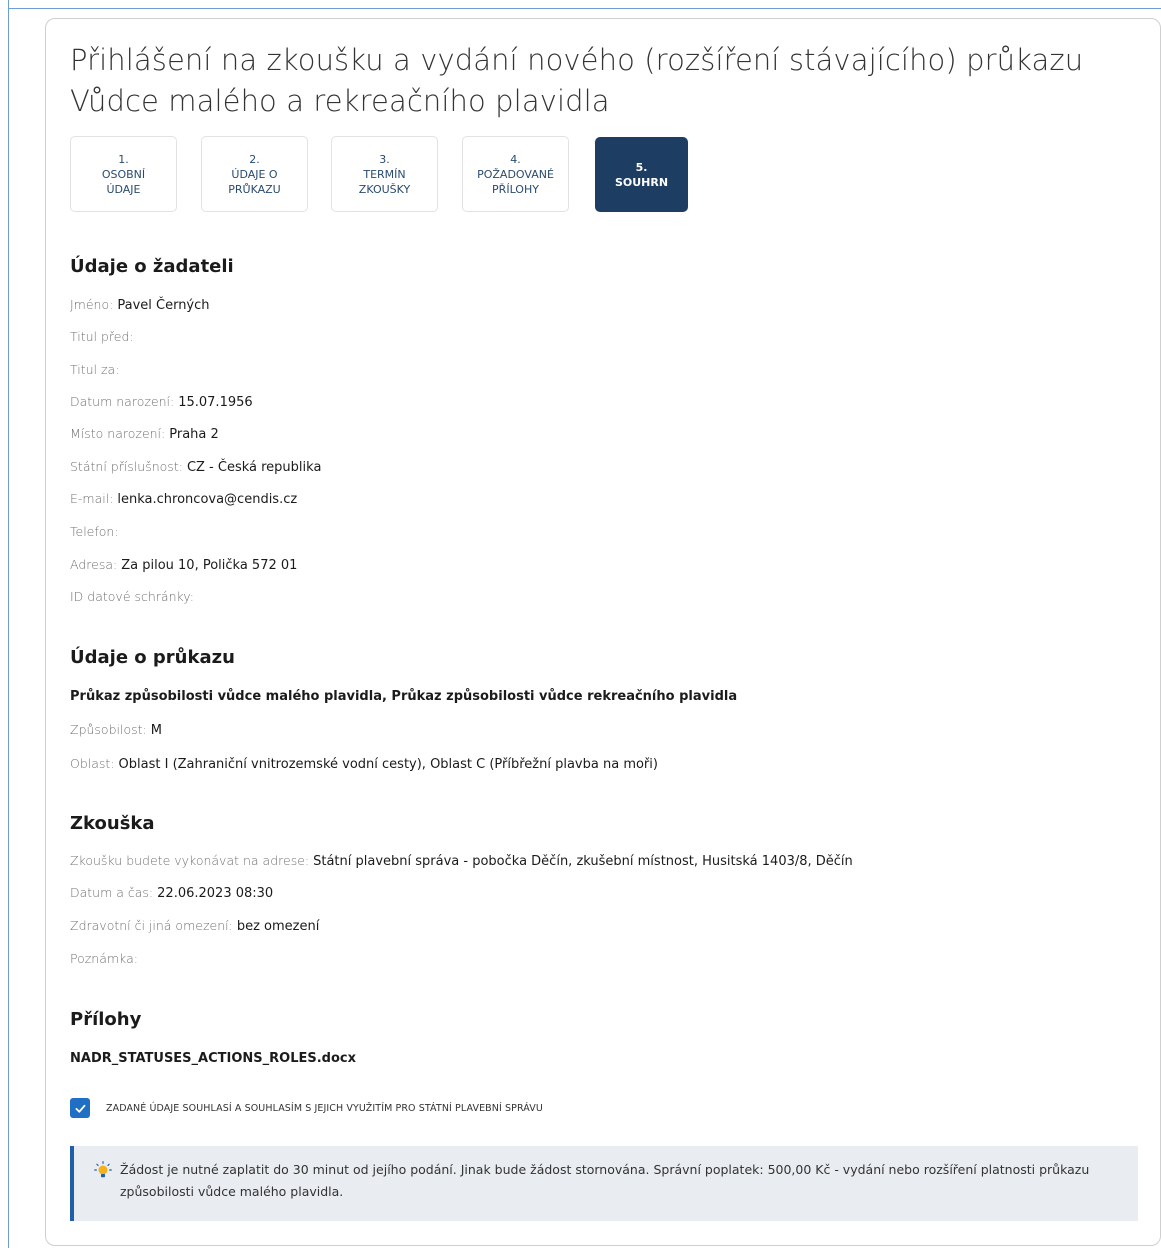 This screenshot has width=1161, height=1248. I want to click on field-label: Telefon:, so click(94, 531).